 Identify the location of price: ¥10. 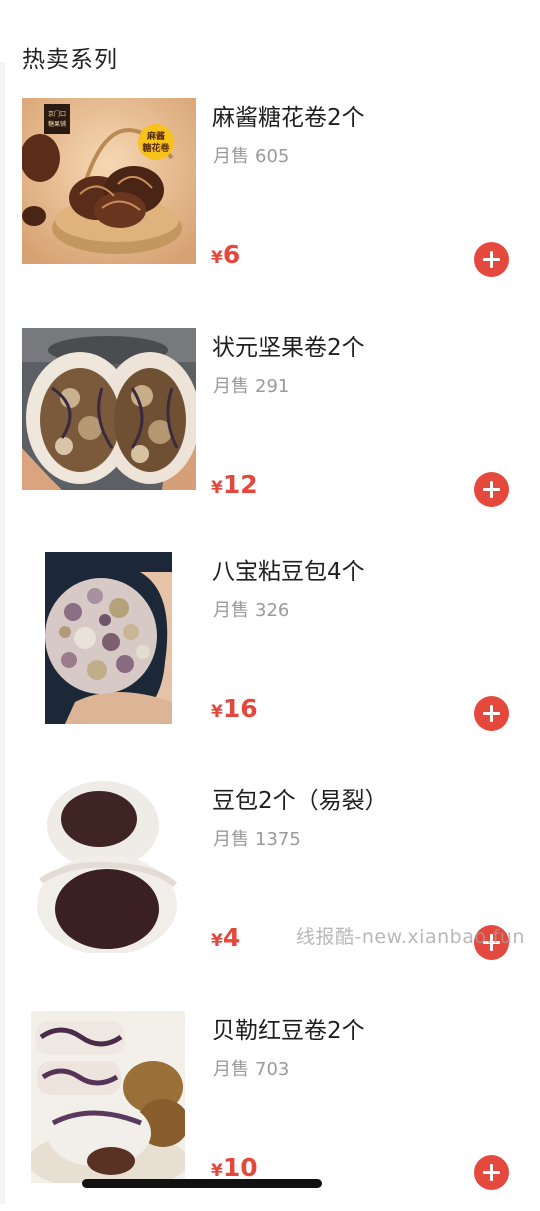
(234, 1167).